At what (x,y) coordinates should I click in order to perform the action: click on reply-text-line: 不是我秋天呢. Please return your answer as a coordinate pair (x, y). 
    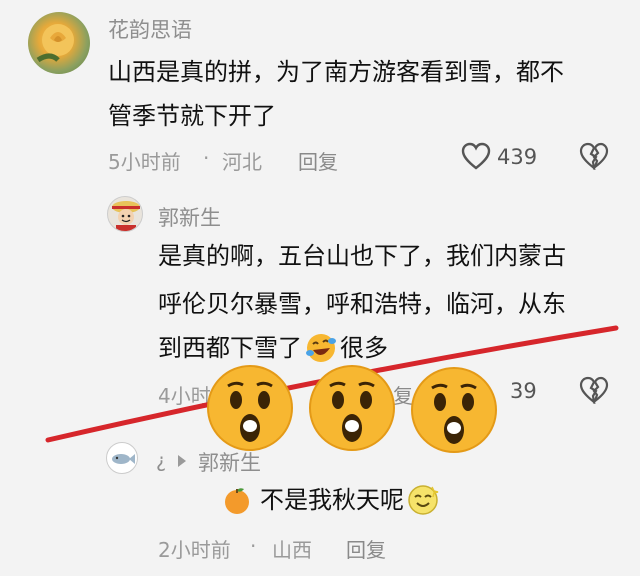
    Looking at the image, I should click on (331, 500).